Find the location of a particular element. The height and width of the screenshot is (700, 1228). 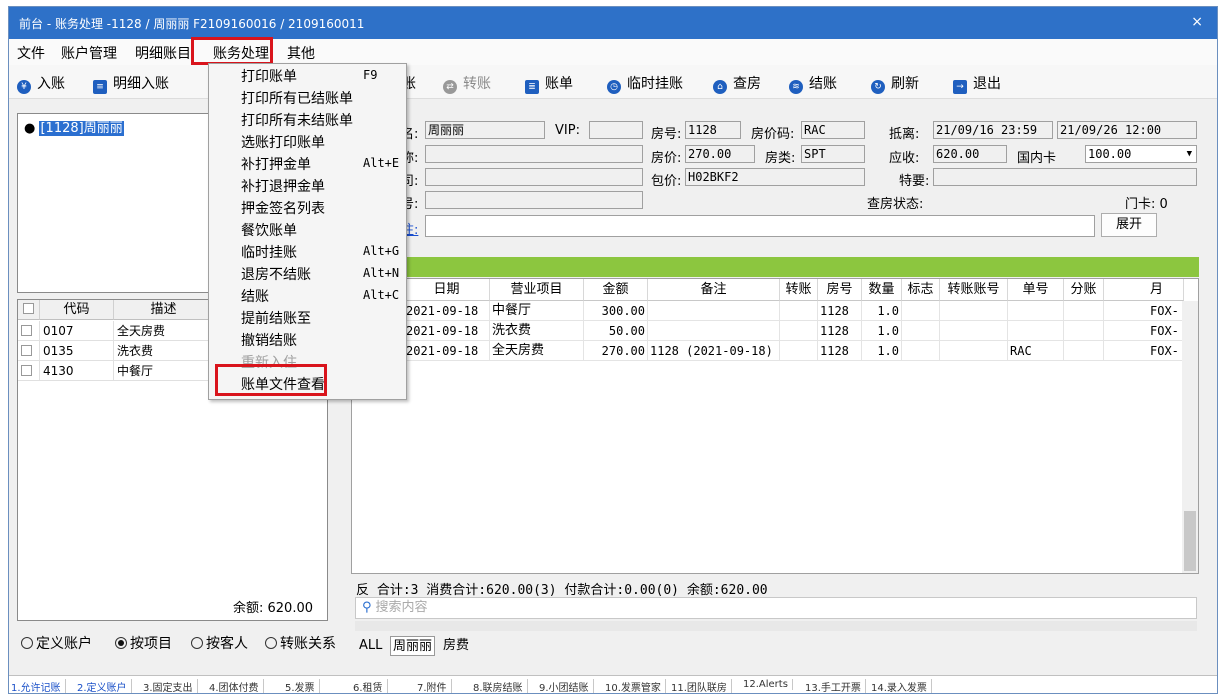

room-type-field: SPT is located at coordinates (833, 154).